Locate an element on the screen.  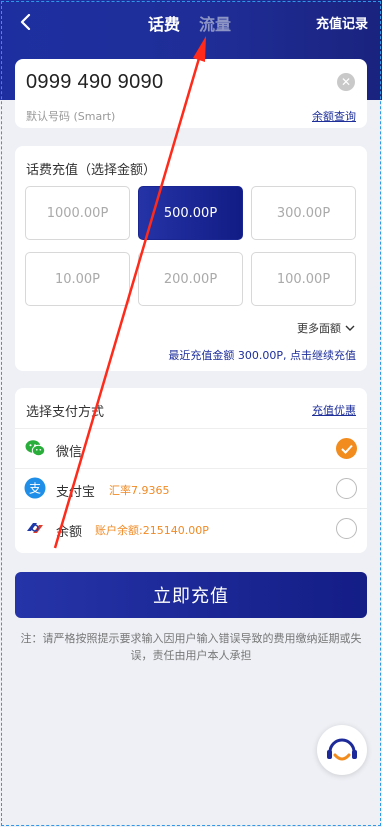
radio-balance is located at coordinates (346, 528).